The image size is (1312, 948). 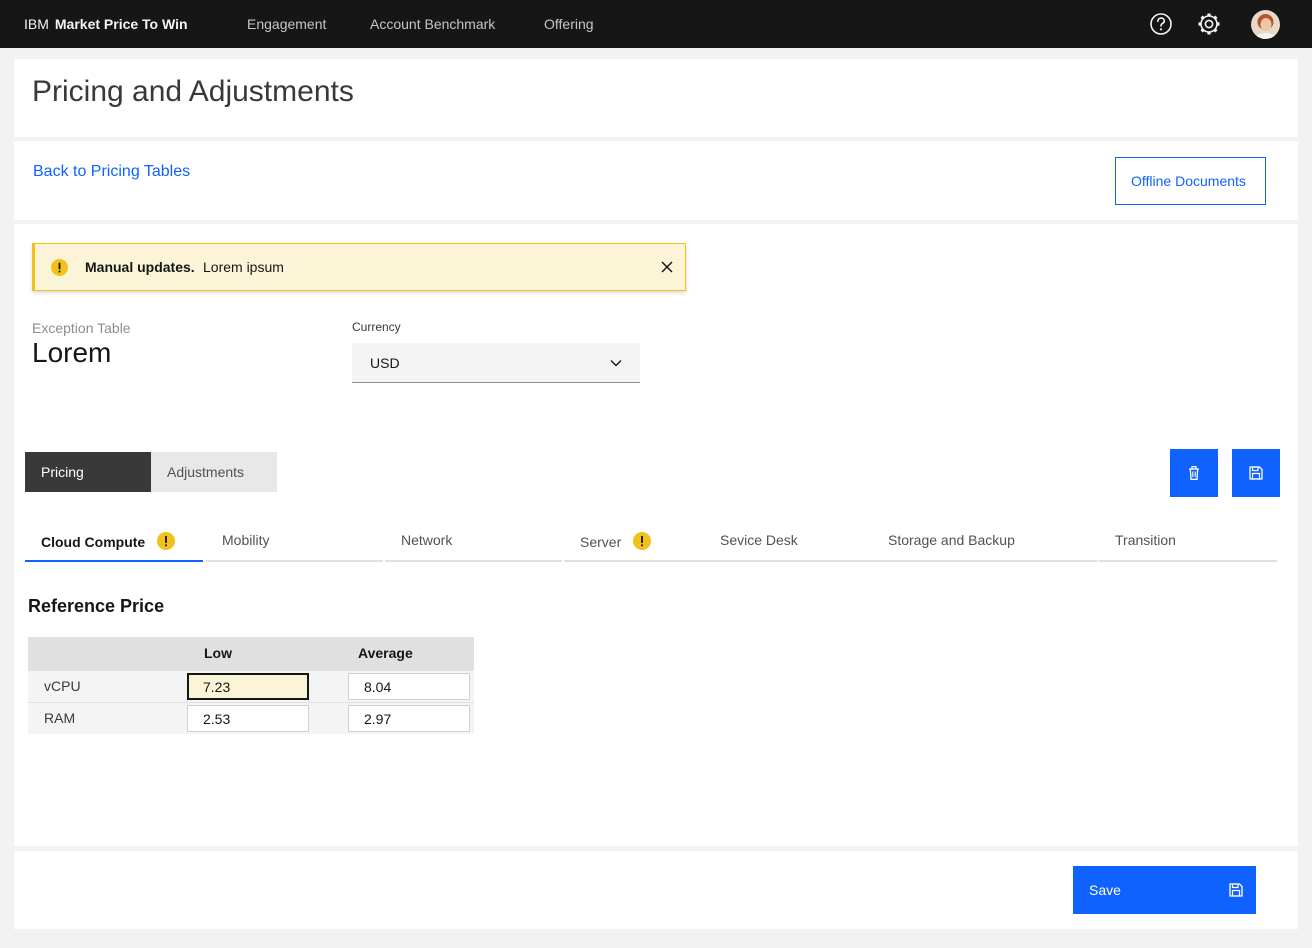 I want to click on row-label: vCPU, so click(x=62, y=686).